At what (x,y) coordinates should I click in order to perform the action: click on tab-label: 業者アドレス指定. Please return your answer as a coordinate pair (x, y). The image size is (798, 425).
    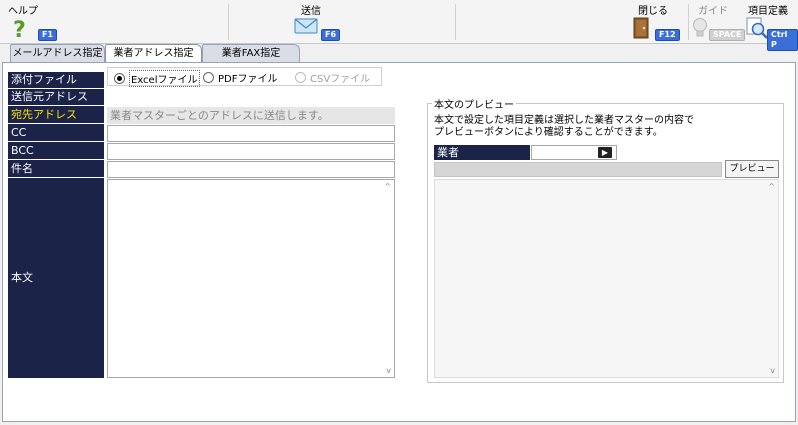
    Looking at the image, I should click on (153, 53).